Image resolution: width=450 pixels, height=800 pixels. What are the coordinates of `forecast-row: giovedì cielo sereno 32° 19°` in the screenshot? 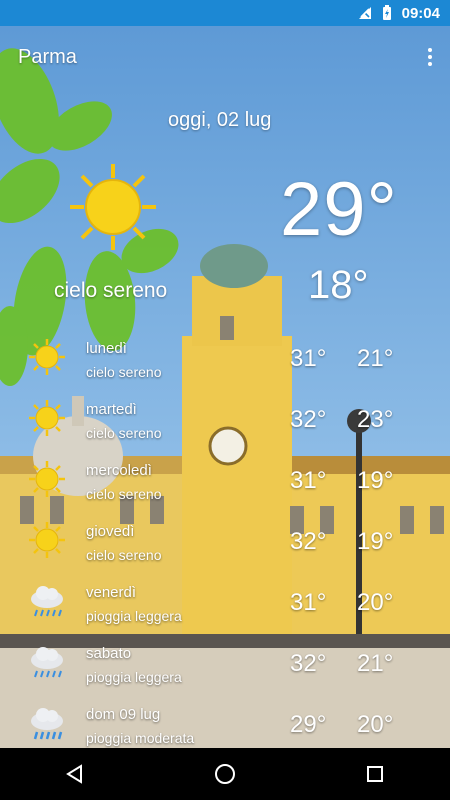 It's located at (225, 544).